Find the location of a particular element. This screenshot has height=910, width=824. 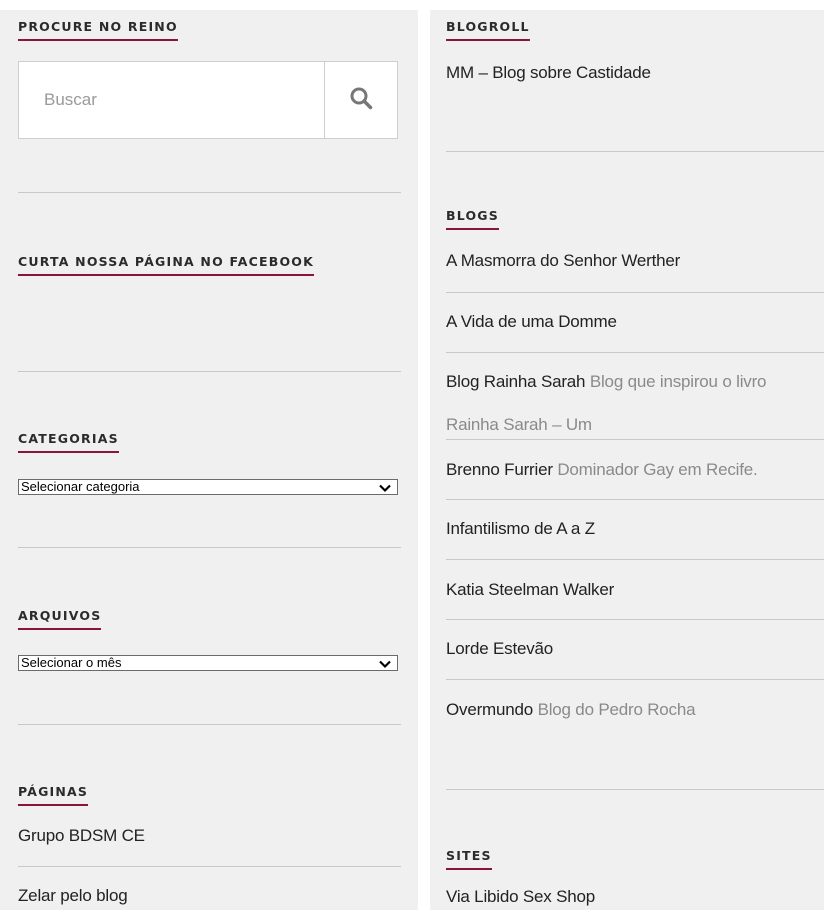

sites-widget-heading: SITES is located at coordinates (469, 859).